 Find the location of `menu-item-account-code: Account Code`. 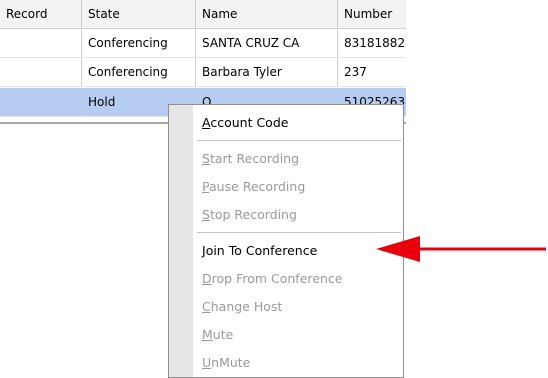

menu-item-account-code: Account Code is located at coordinates (299, 123).